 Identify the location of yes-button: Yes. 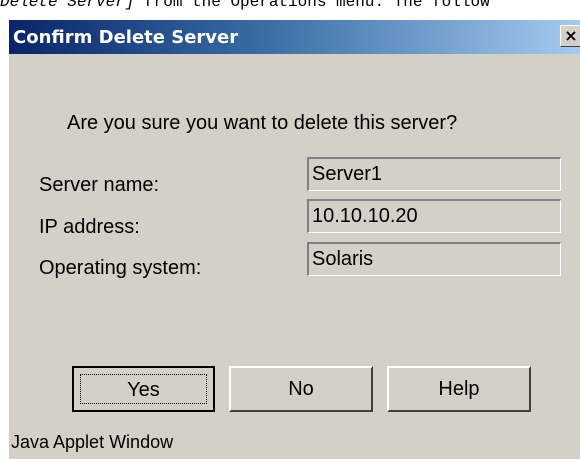
(143, 389).